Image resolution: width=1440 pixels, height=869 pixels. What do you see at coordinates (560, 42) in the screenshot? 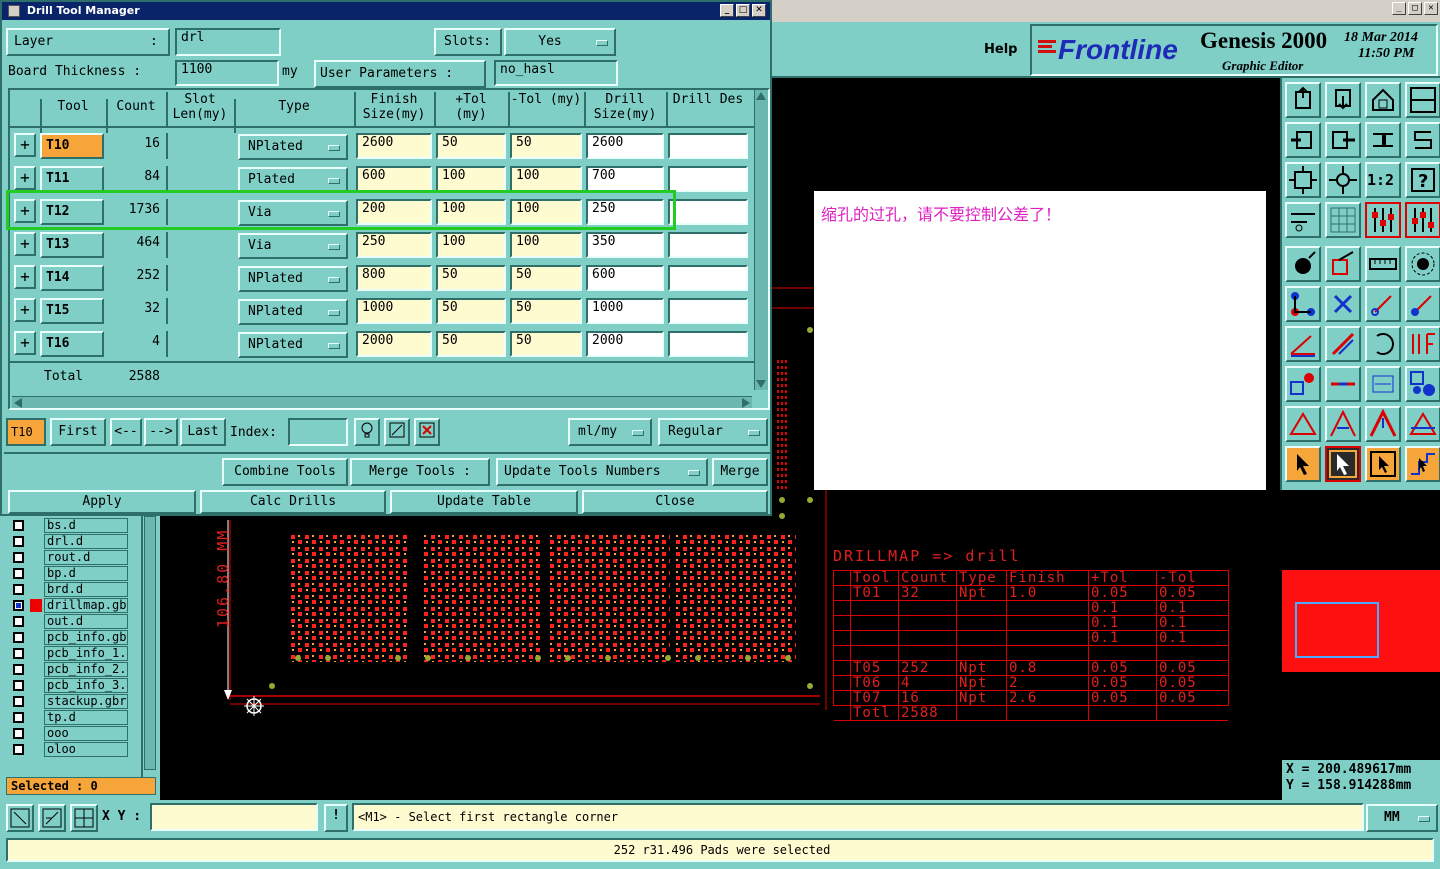
I see `slots-dropdown: Yes` at bounding box center [560, 42].